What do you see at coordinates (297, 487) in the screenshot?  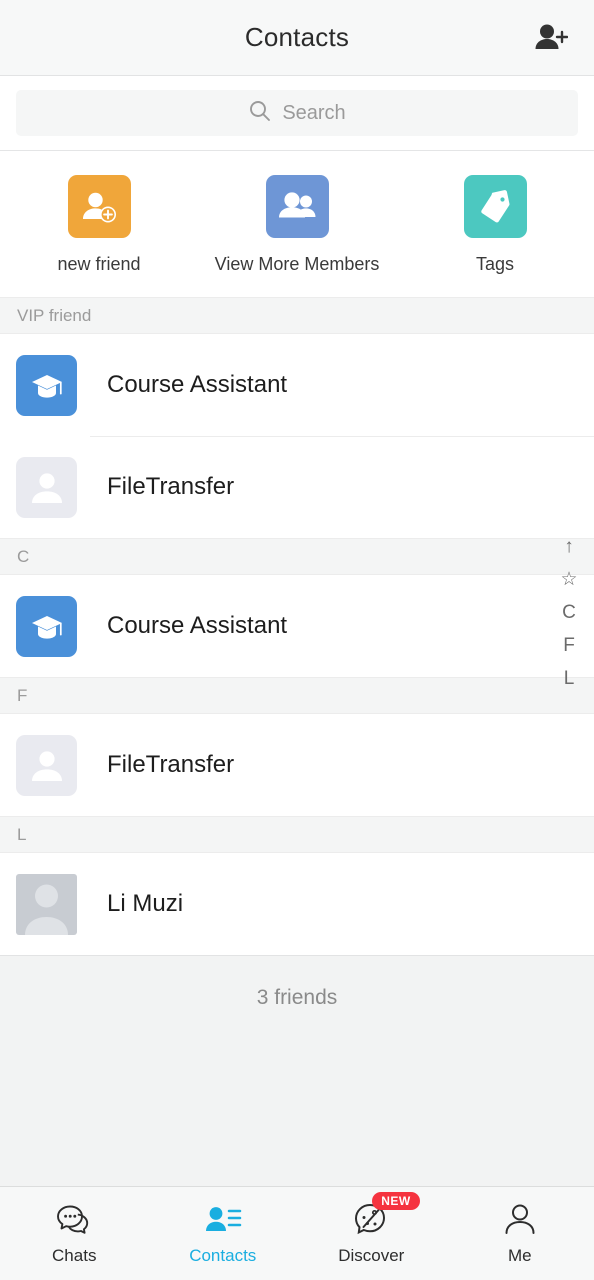 I see `contact-row-filetransfer-vip: FileTransfer` at bounding box center [297, 487].